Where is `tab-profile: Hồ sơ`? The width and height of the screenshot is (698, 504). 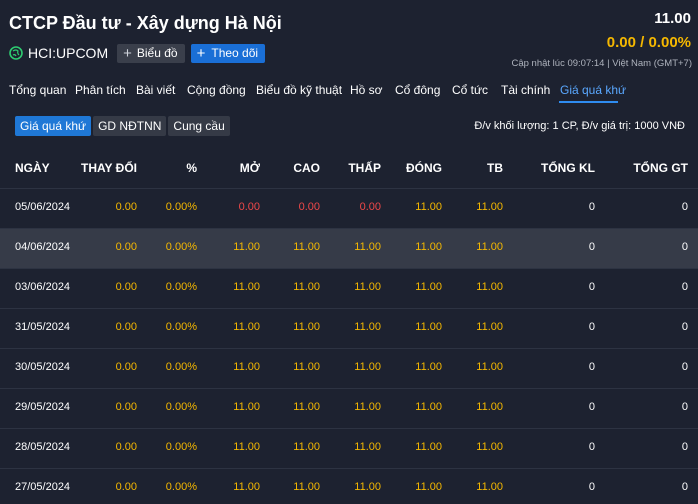 tab-profile: Hồ sơ is located at coordinates (366, 90).